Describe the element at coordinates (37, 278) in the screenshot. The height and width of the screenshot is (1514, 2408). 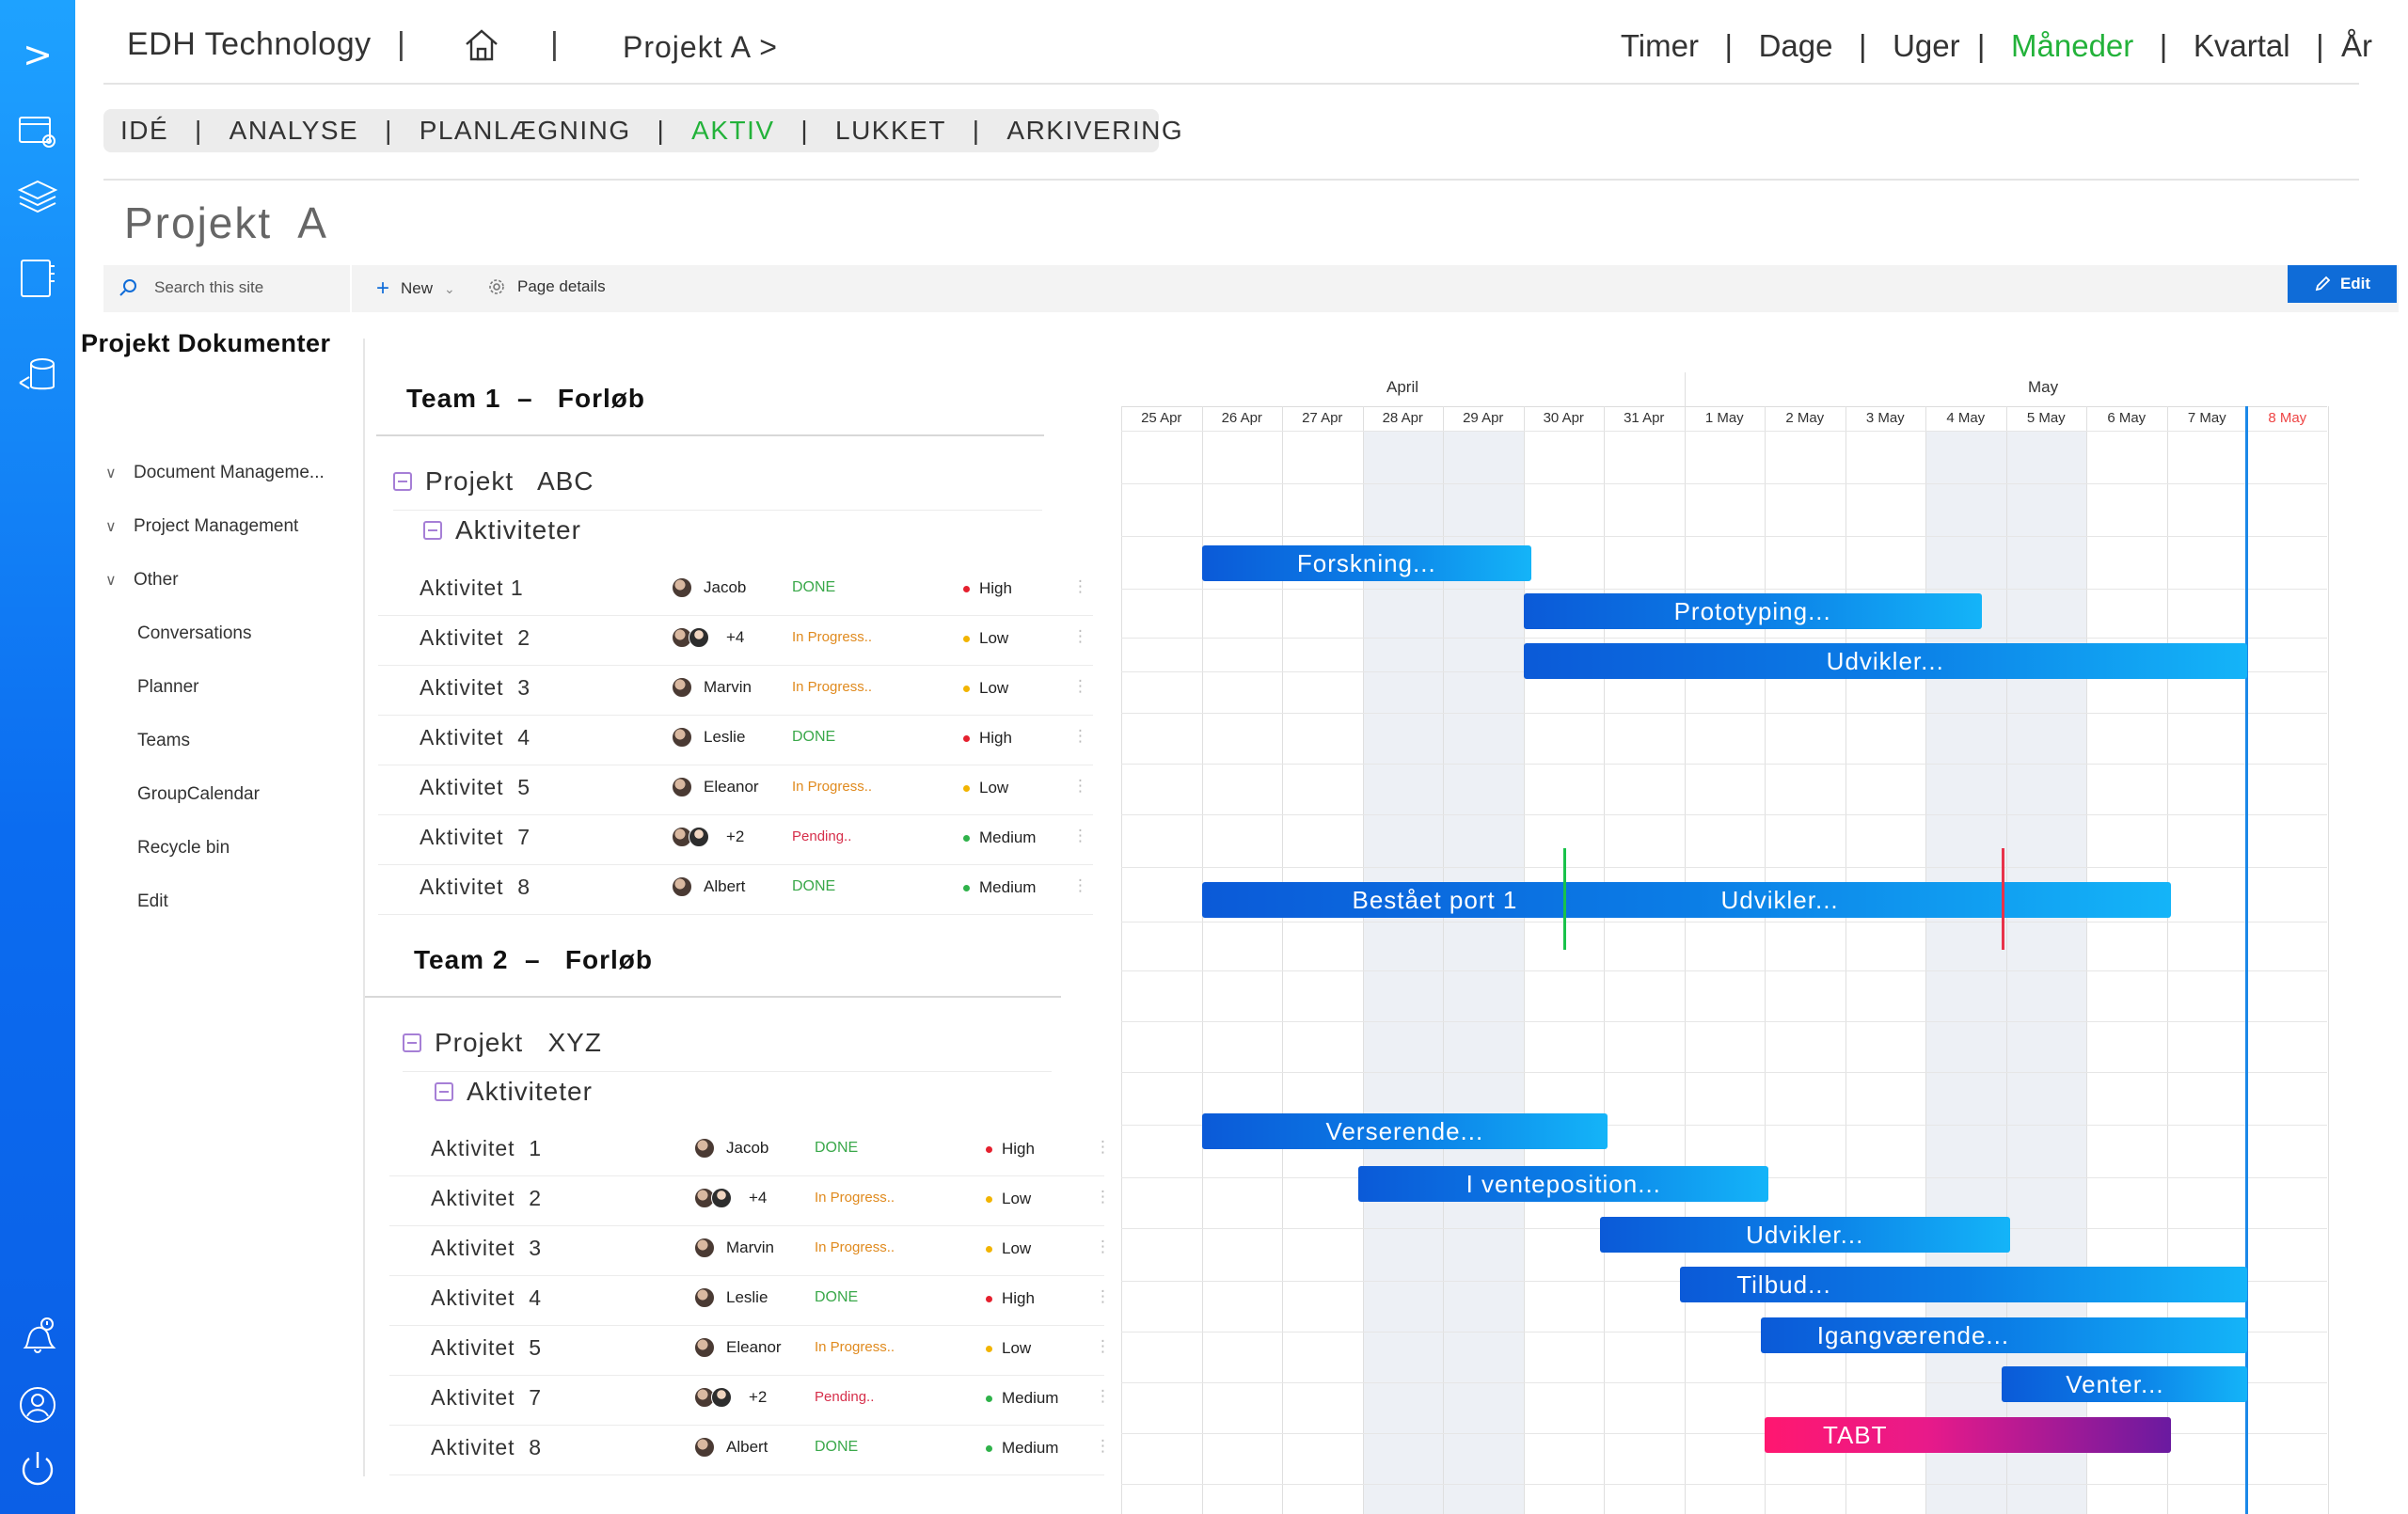
I see `notebook-icon` at that location.